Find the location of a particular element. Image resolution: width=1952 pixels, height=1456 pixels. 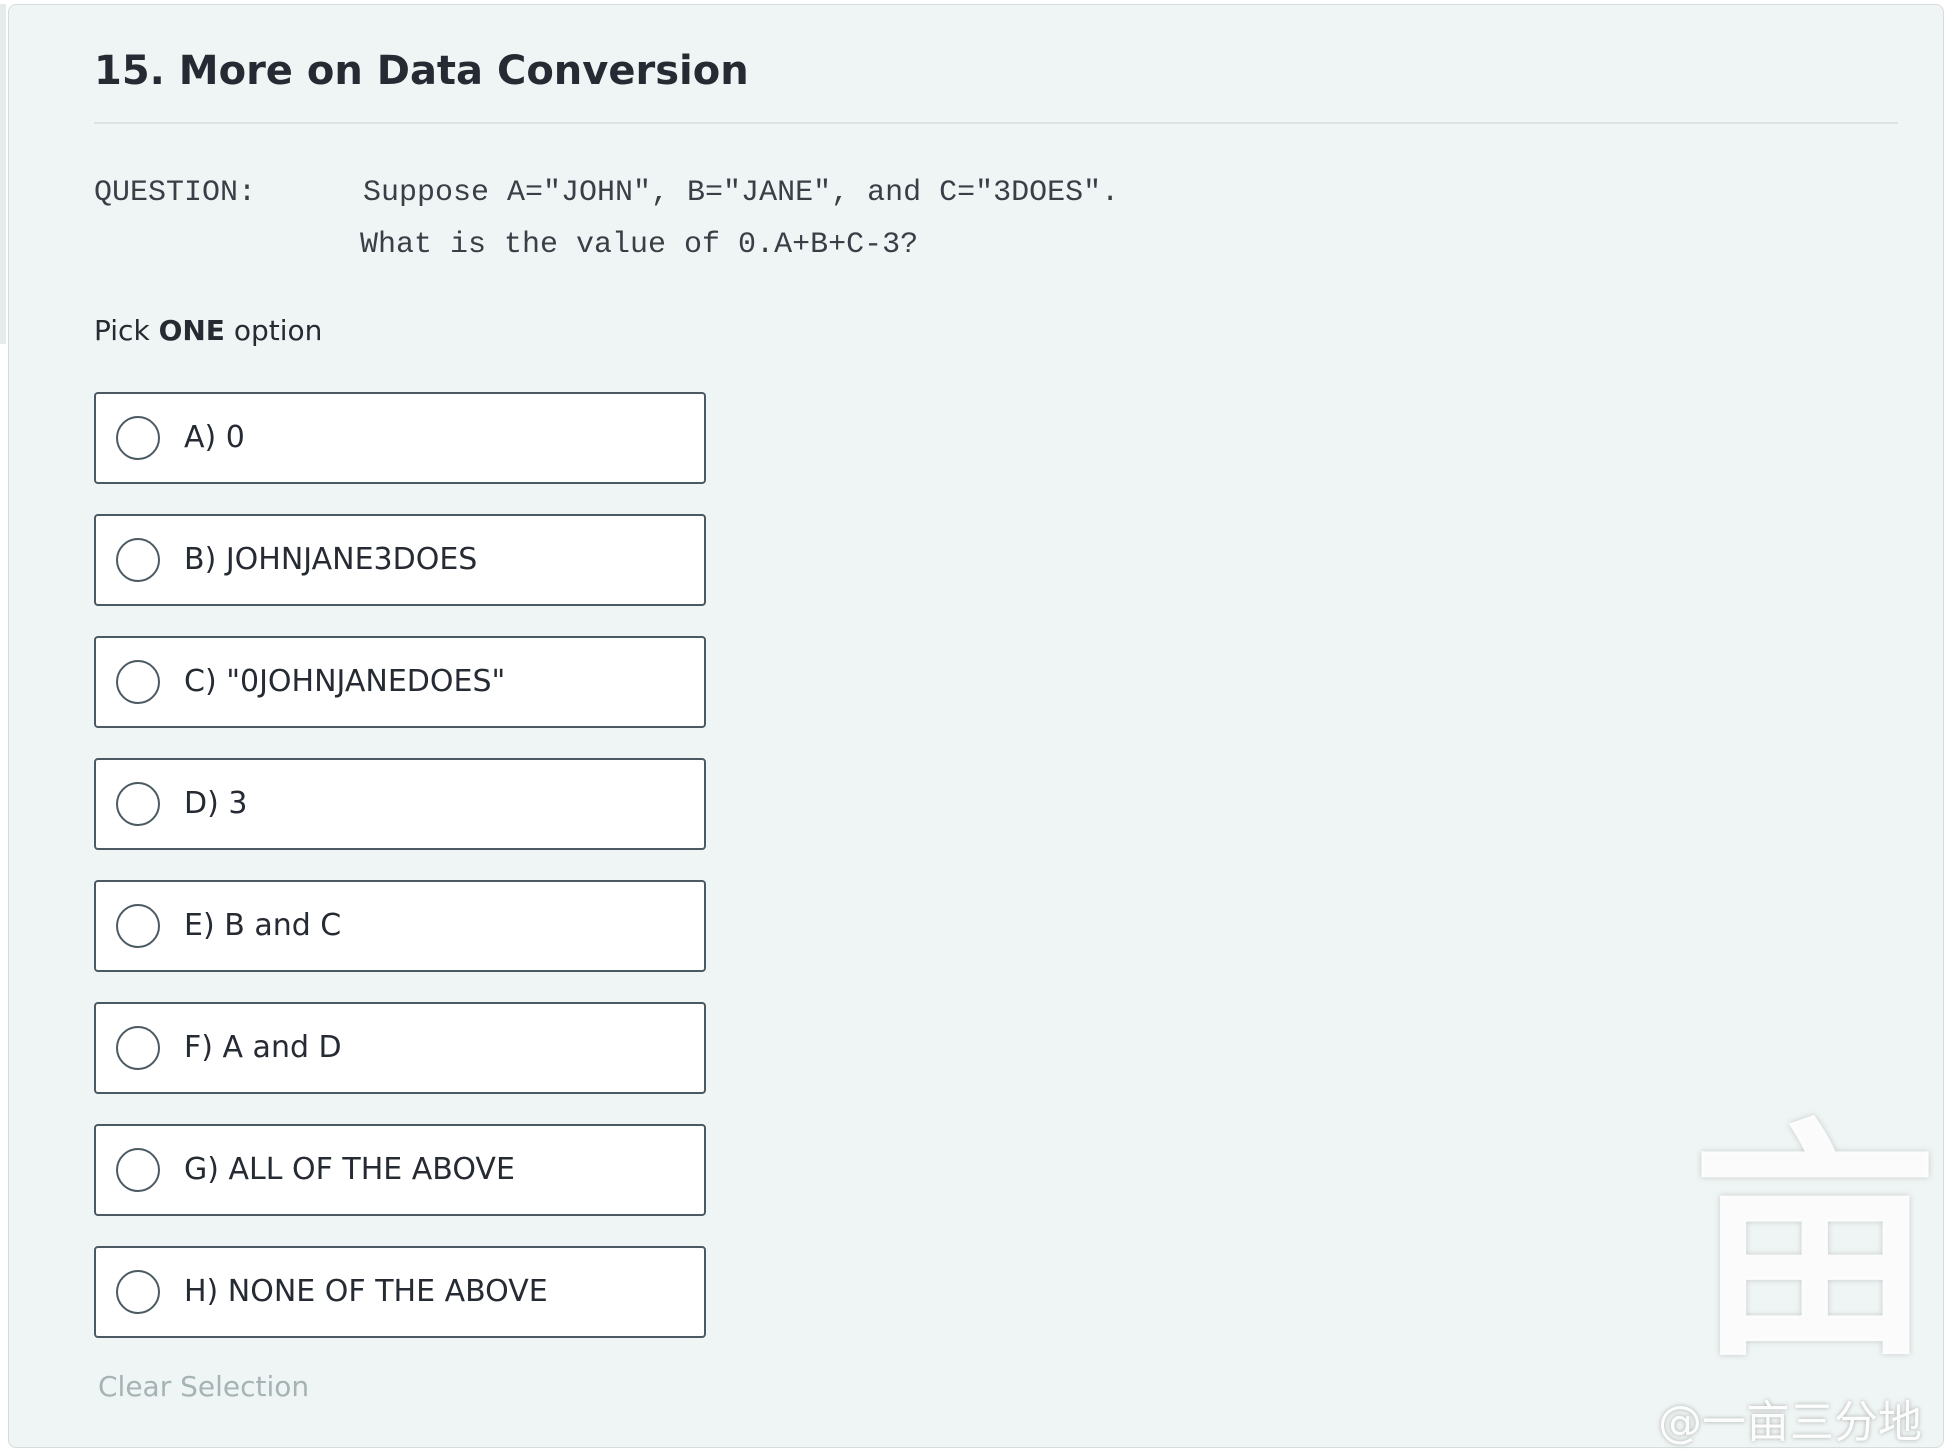

watermark-text: @一亩三分地 is located at coordinates (1790, 1422).